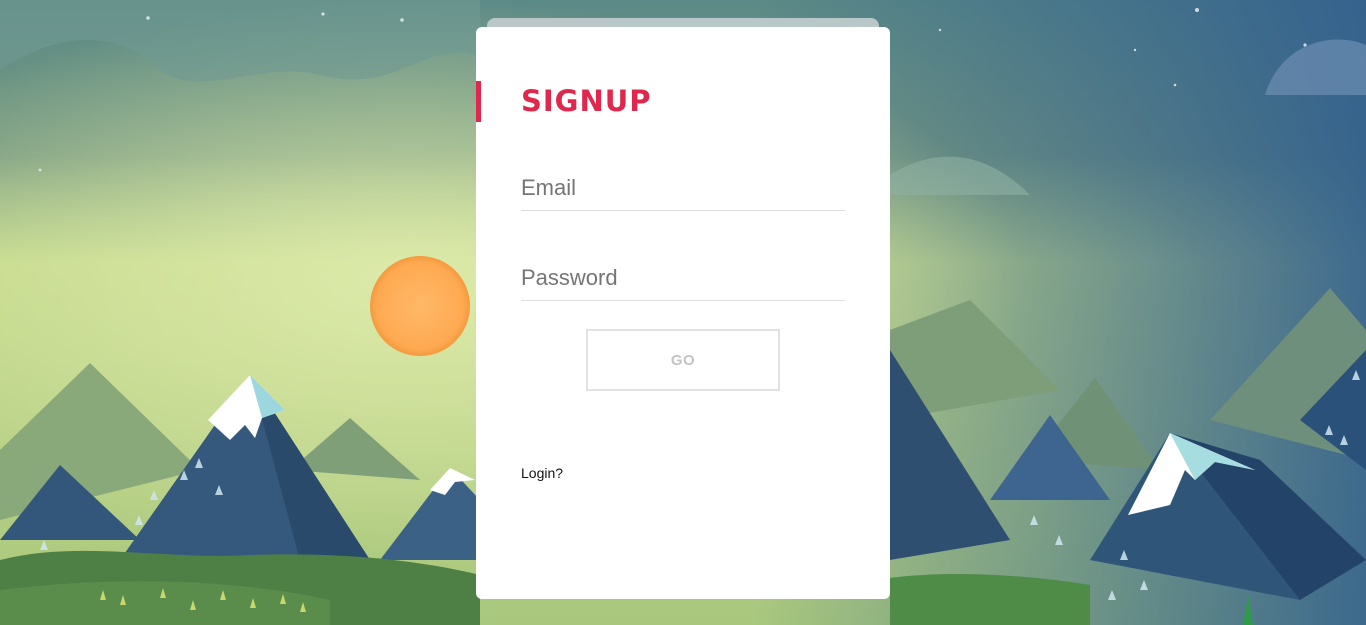 The image size is (1366, 625). I want to click on login-link: Login?, so click(542, 473).